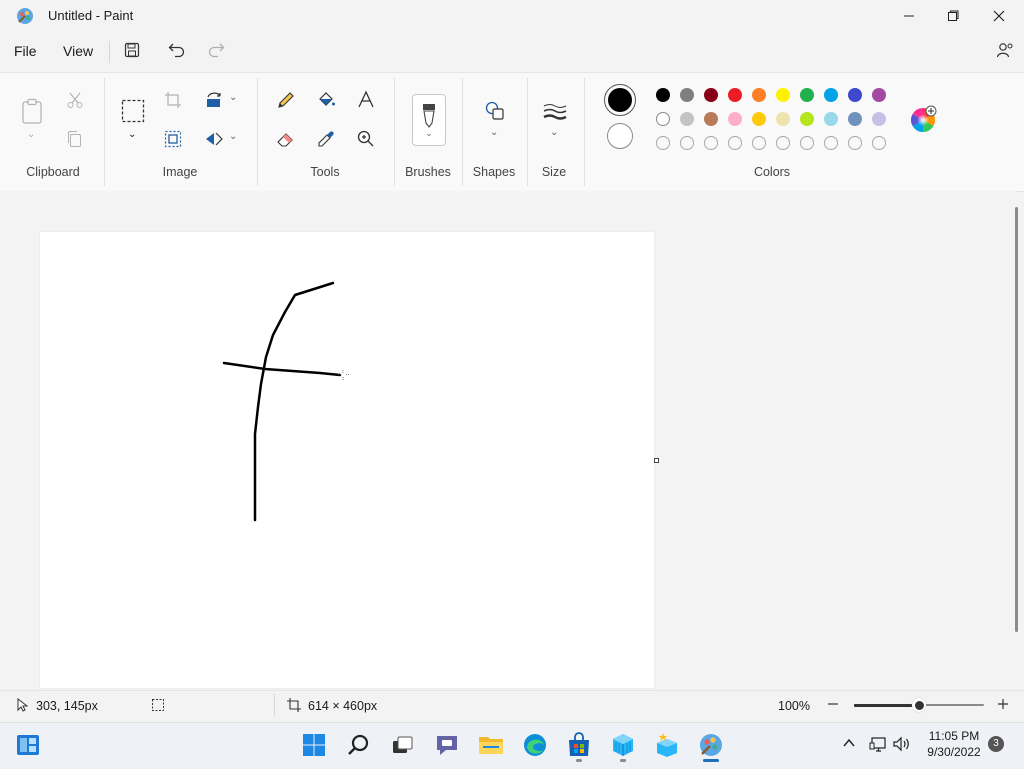 Image resolution: width=1024 pixels, height=769 pixels. What do you see at coordinates (447, 745) in the screenshot?
I see `teams-chat-button` at bounding box center [447, 745].